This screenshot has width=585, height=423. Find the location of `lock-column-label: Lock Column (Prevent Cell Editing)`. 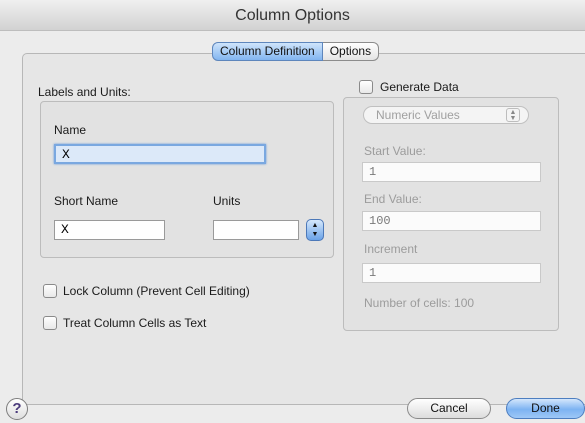

lock-column-label: Lock Column (Prevent Cell Editing) is located at coordinates (156, 291).